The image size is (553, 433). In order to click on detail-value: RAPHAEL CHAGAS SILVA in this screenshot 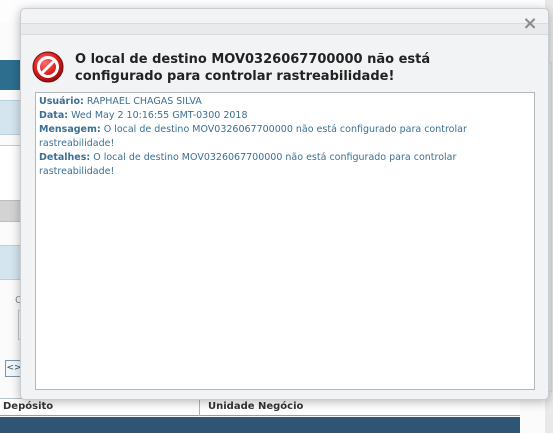, I will do `click(142, 101)`.